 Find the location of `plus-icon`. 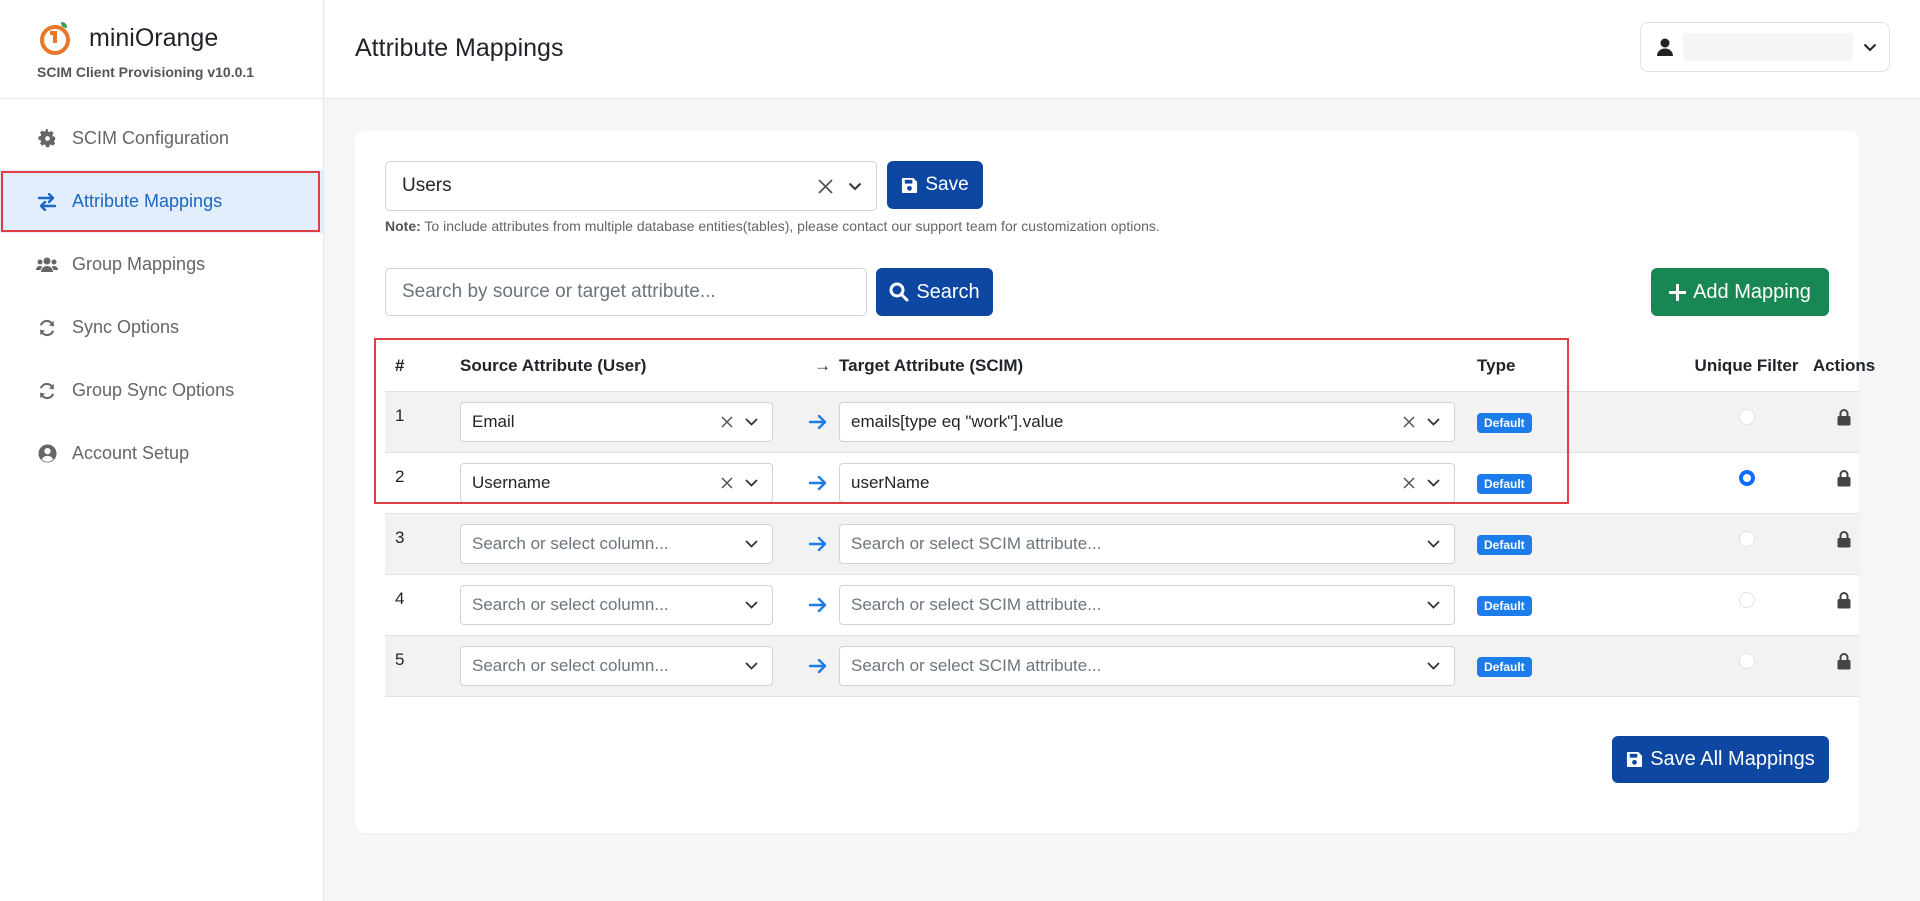

plus-icon is located at coordinates (1678, 292).